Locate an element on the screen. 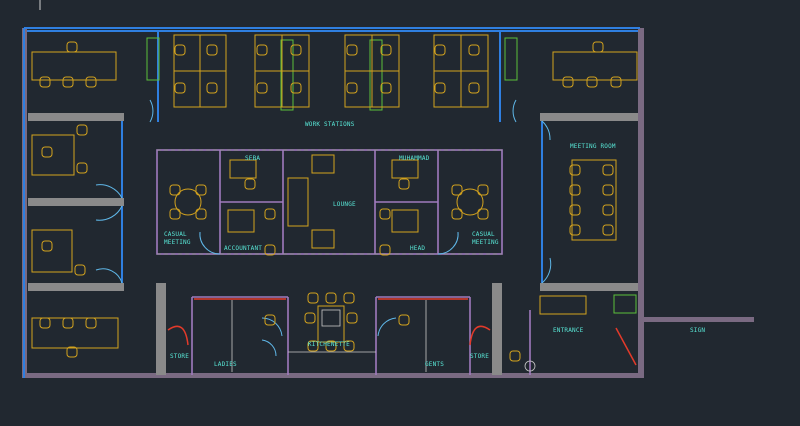 The height and width of the screenshot is (426, 800). label-entrance: ENTRANCE is located at coordinates (568, 330).